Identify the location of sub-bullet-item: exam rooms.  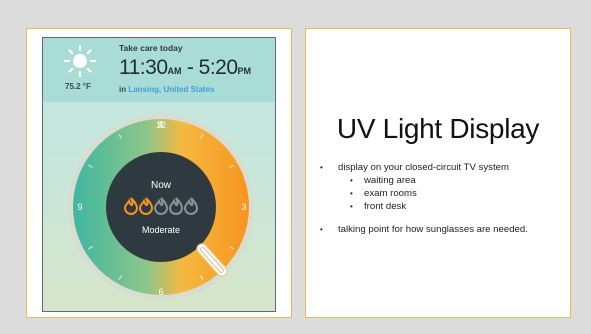
(424, 193).